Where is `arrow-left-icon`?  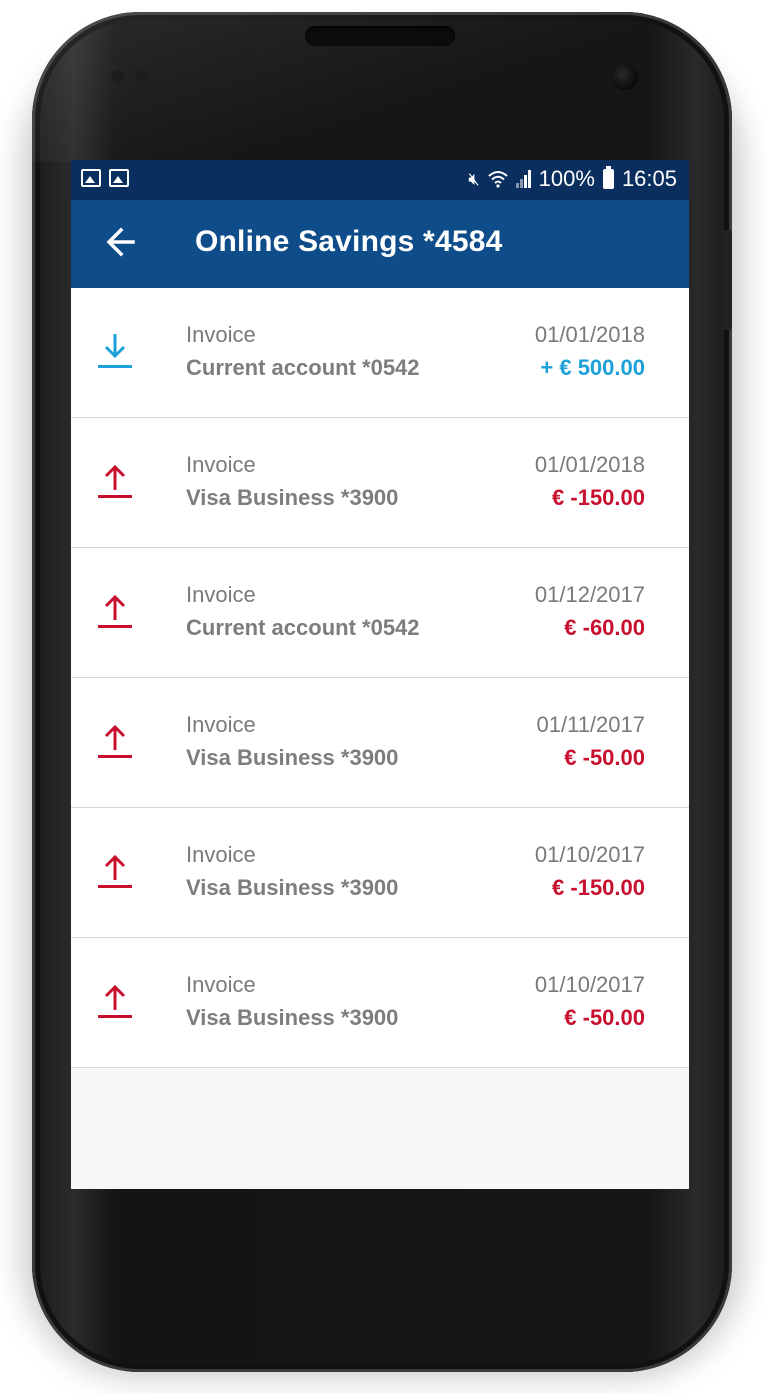
arrow-left-icon is located at coordinates (121, 242).